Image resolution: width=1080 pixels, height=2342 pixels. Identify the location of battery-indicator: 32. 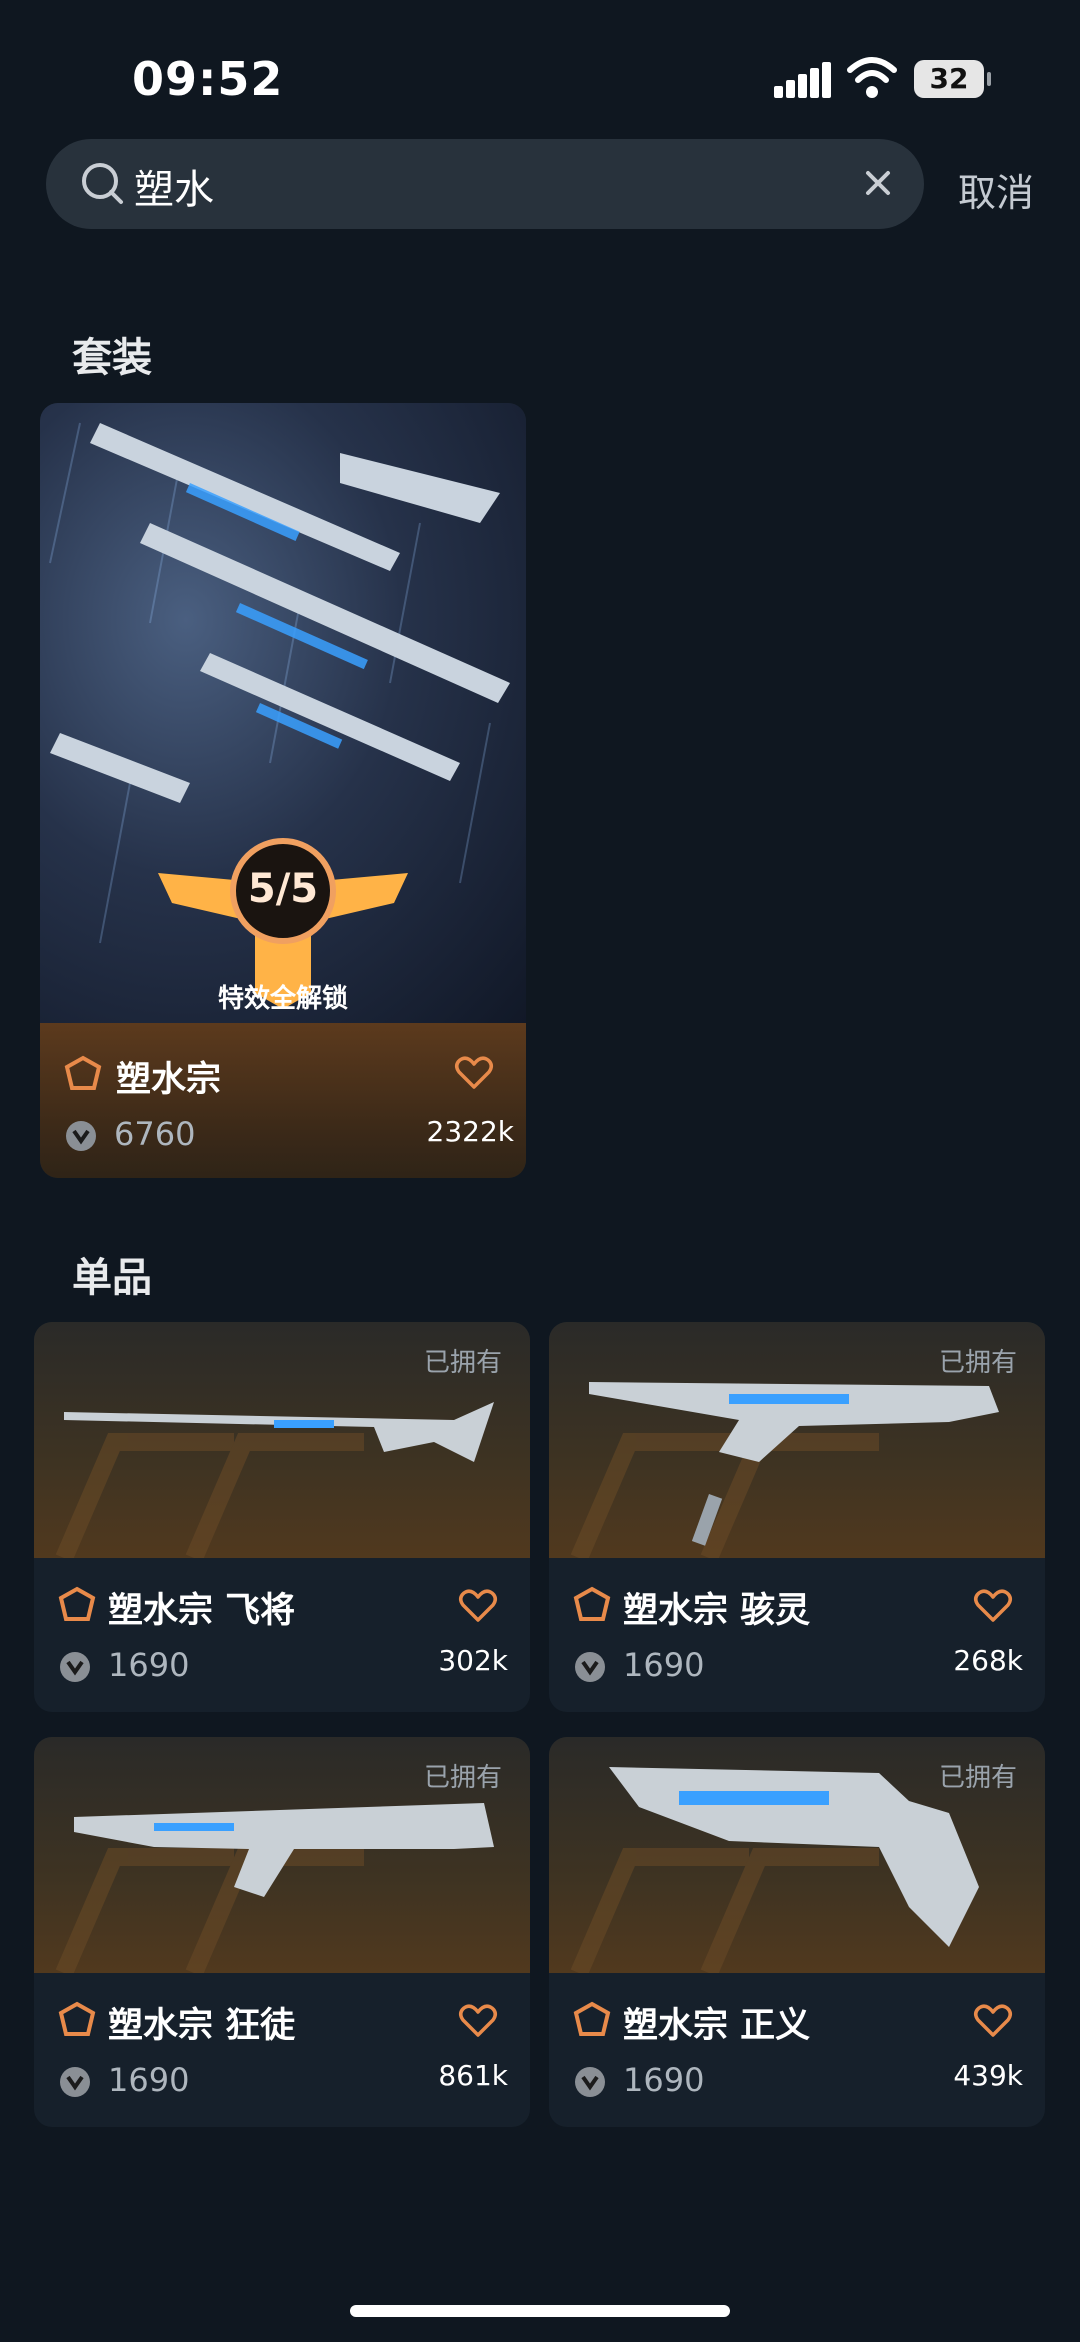
(952, 79).